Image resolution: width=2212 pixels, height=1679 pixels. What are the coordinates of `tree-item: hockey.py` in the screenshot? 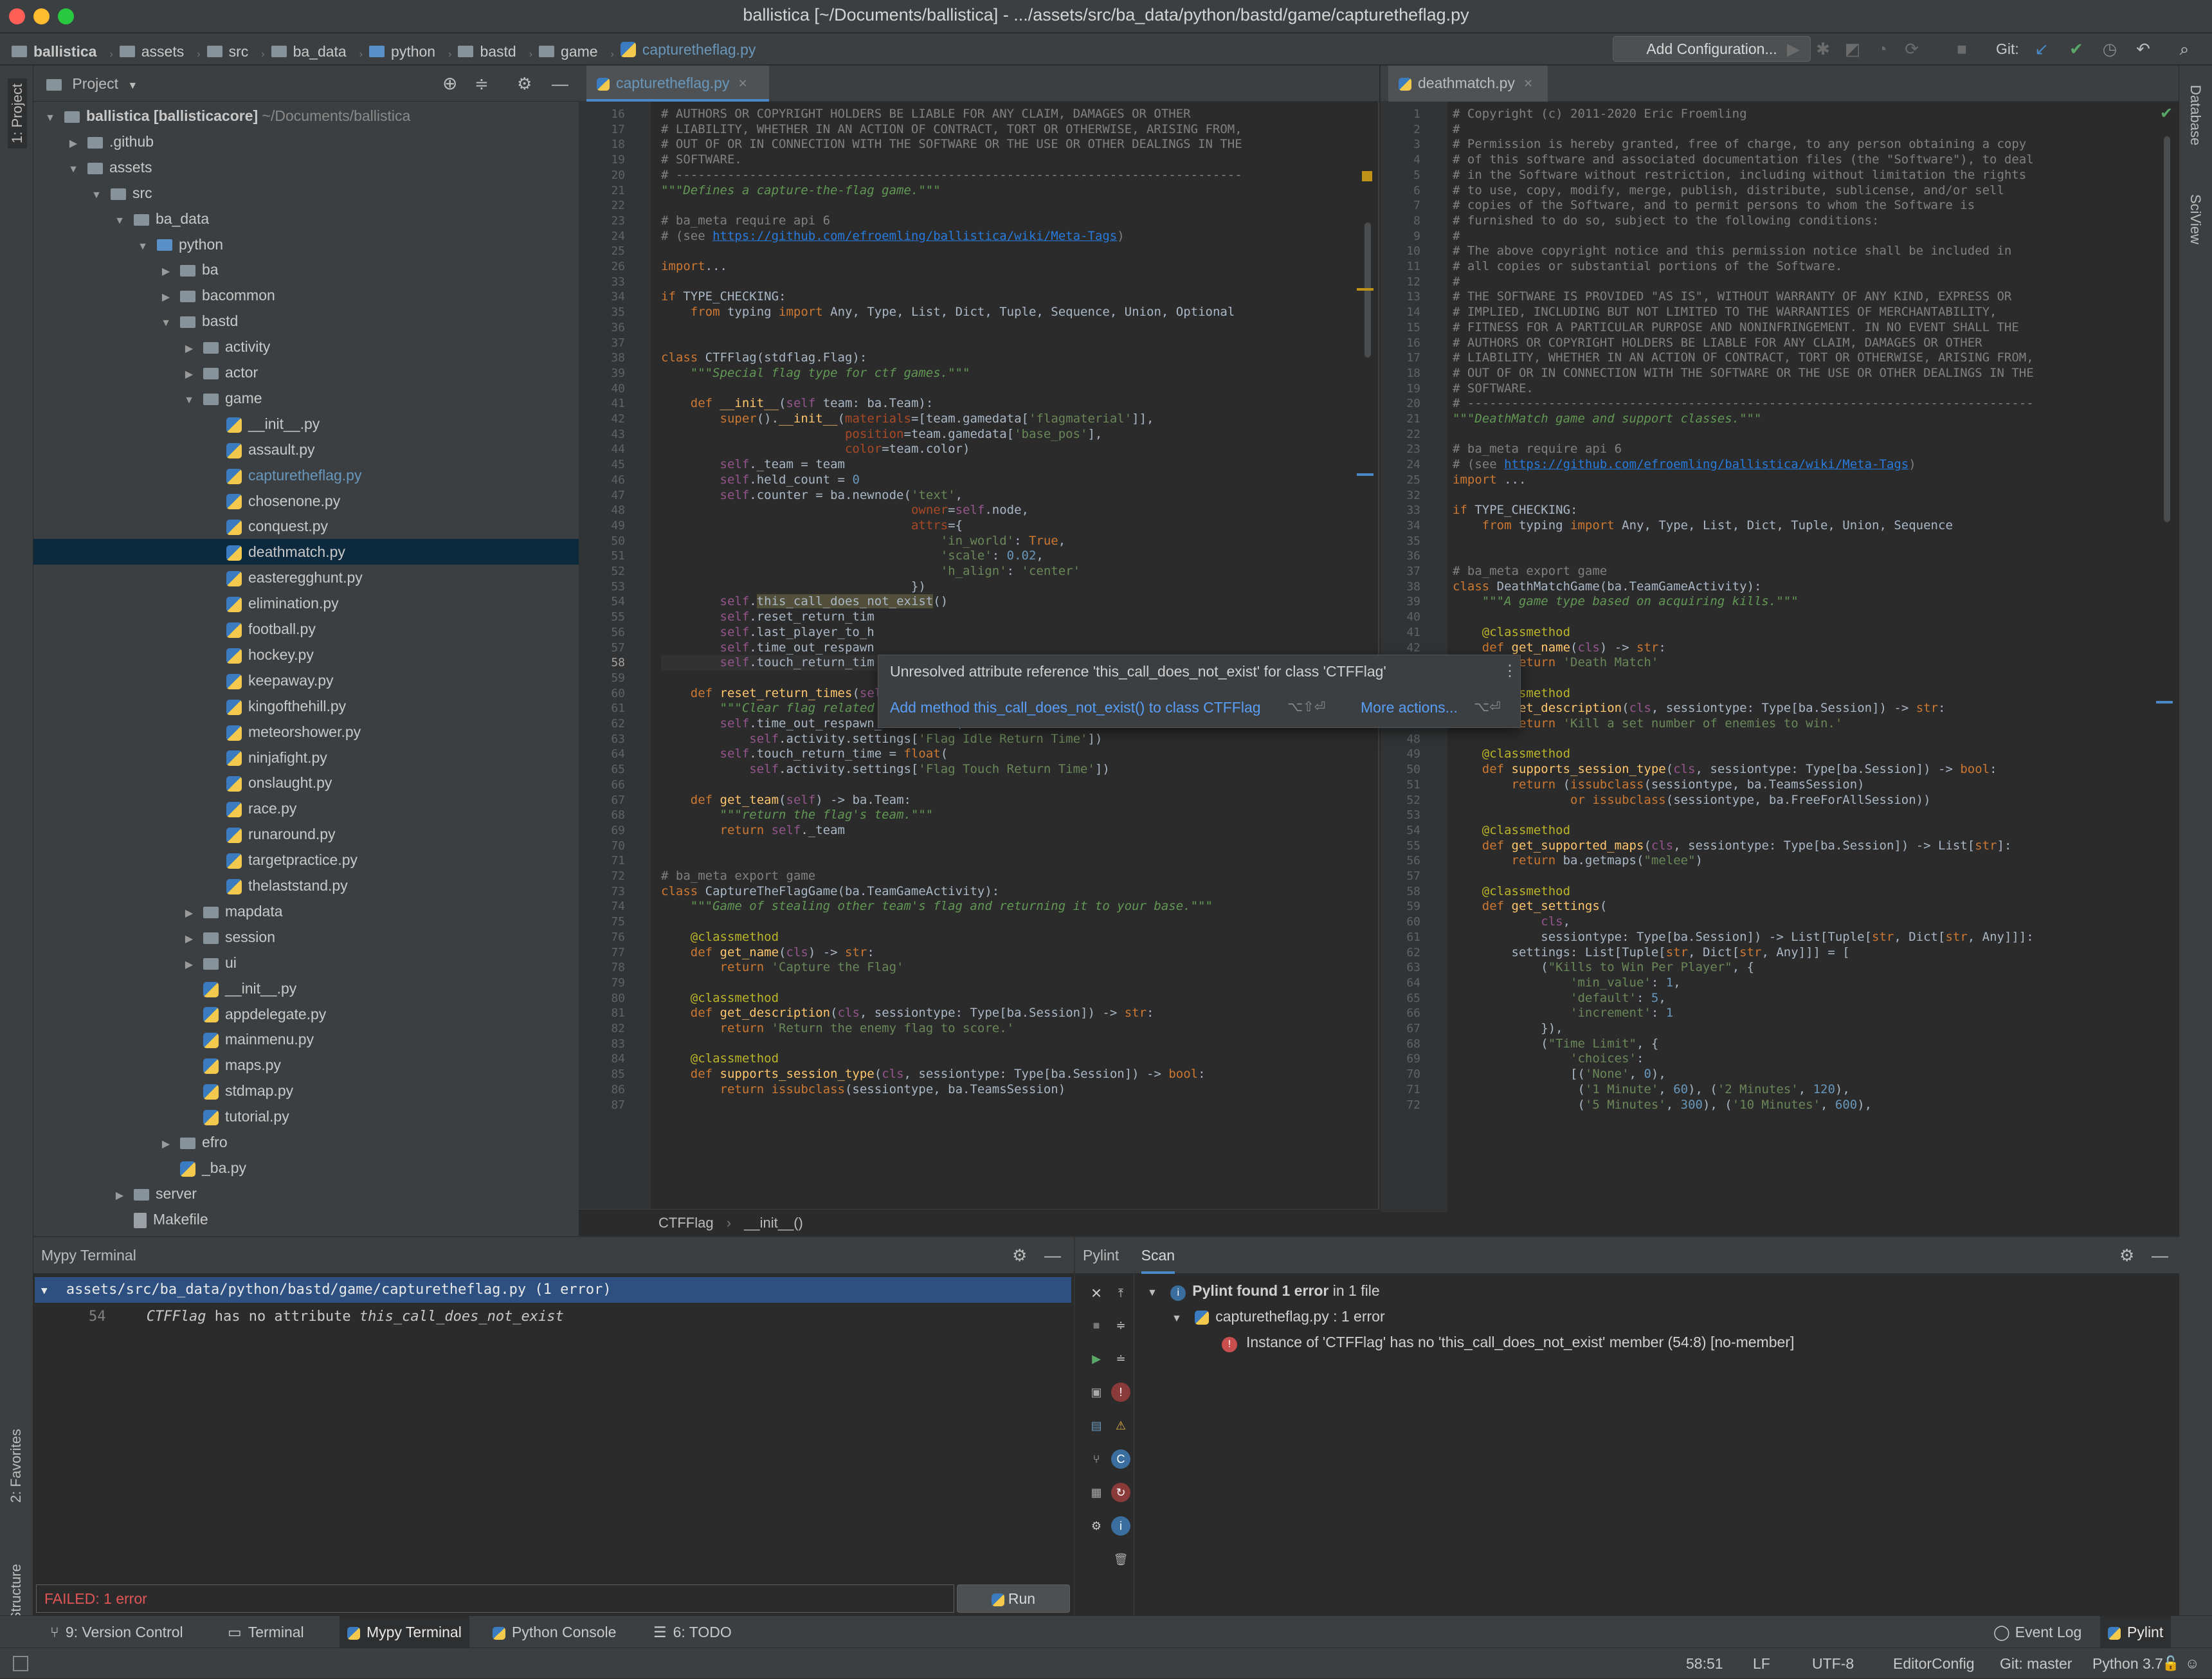 It's located at (306, 654).